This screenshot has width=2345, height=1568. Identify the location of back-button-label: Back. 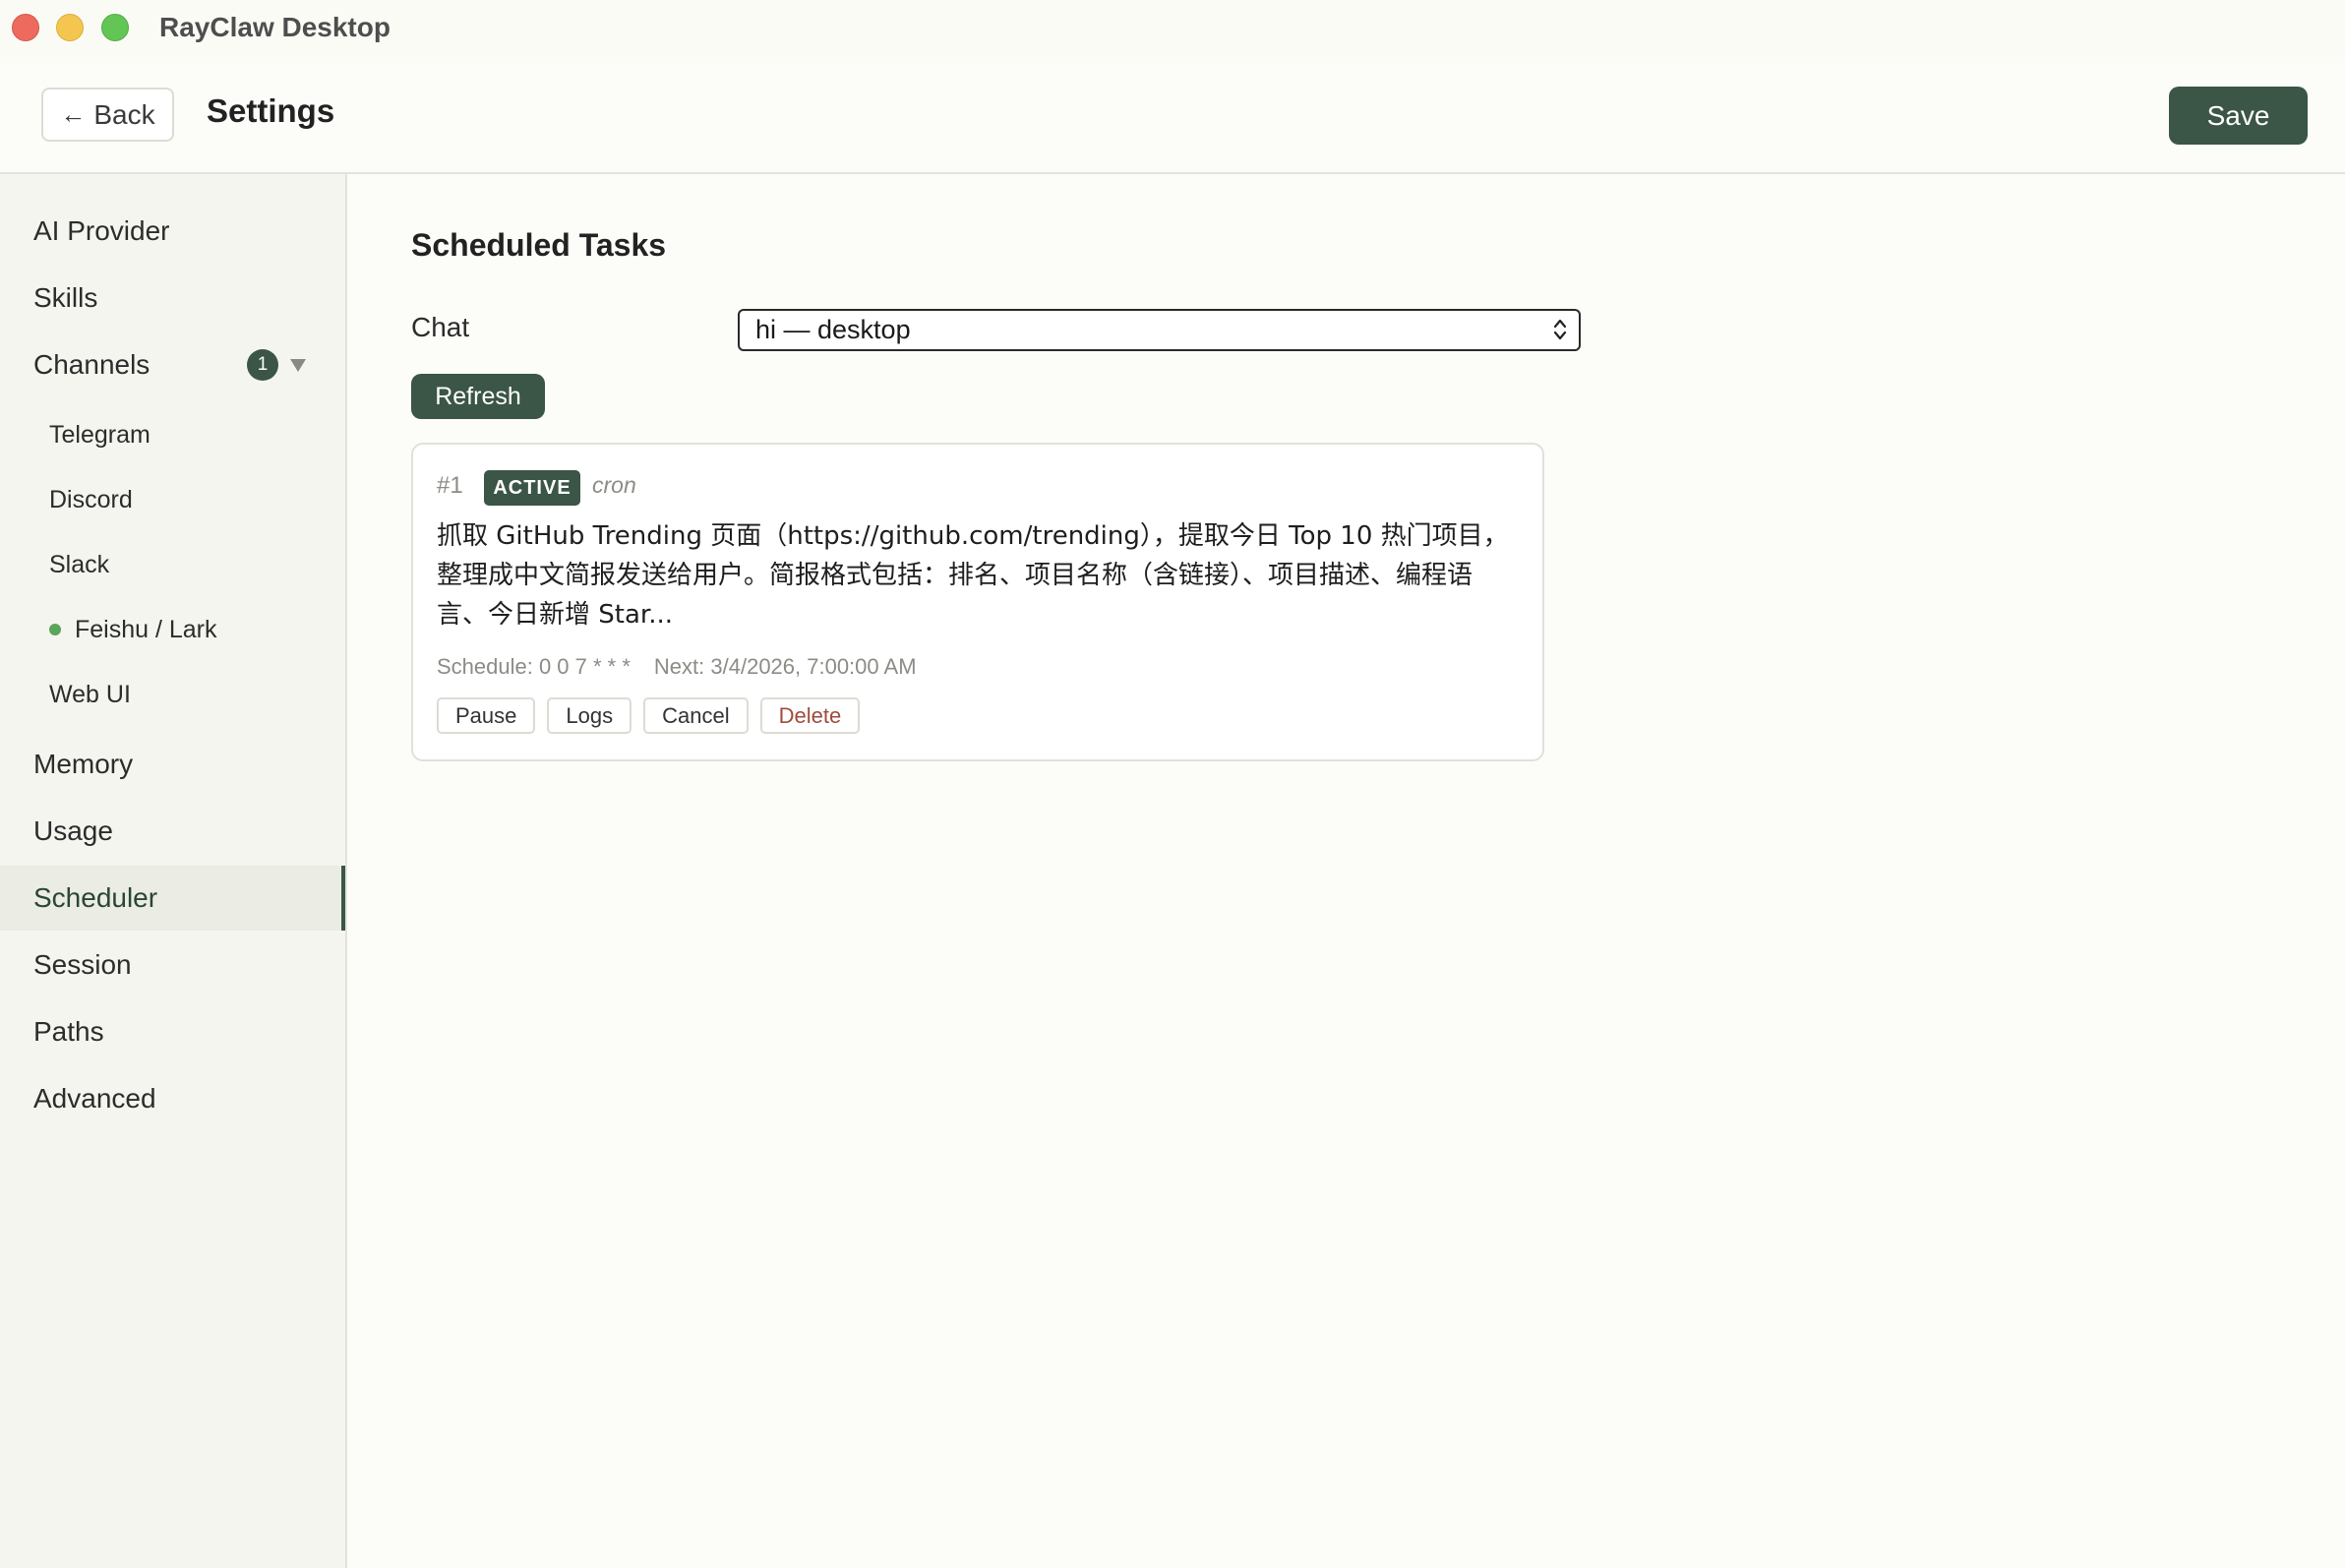
(124, 114).